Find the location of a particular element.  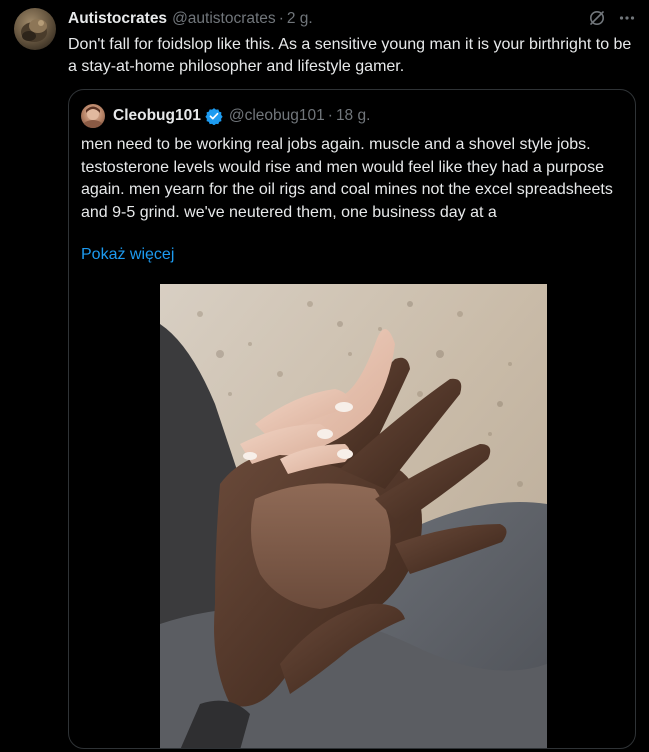

author-display-name: Autistocrates is located at coordinates (117, 19).